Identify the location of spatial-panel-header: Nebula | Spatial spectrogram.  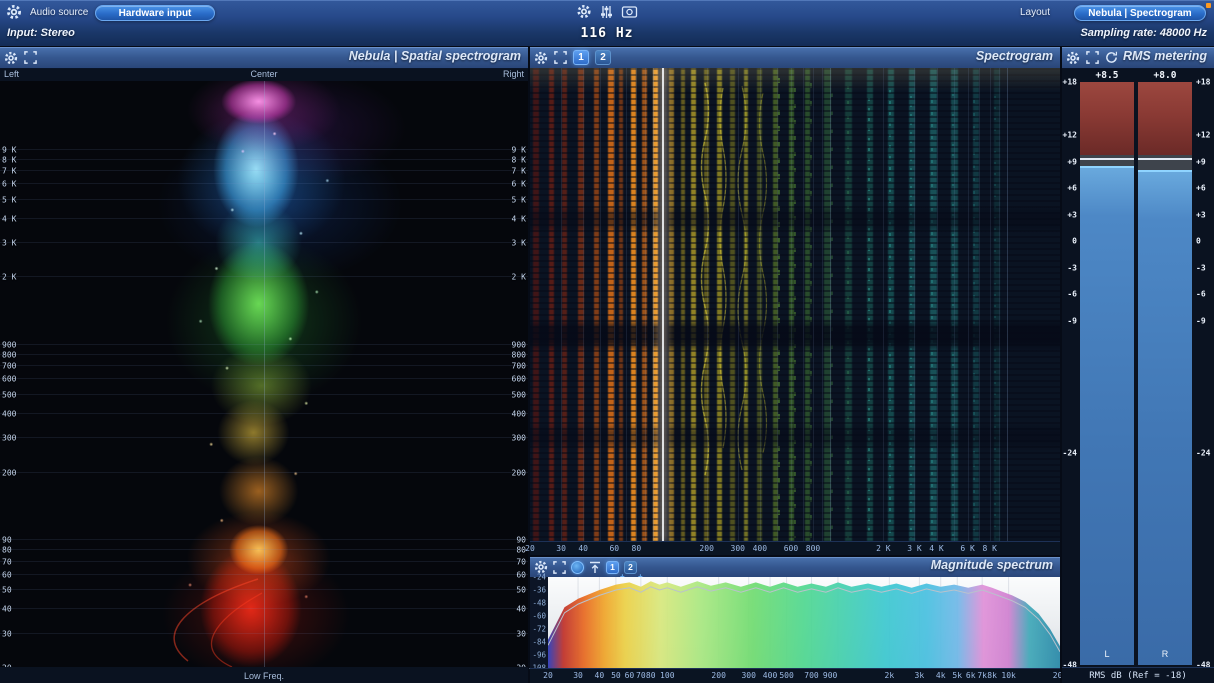
(264, 57).